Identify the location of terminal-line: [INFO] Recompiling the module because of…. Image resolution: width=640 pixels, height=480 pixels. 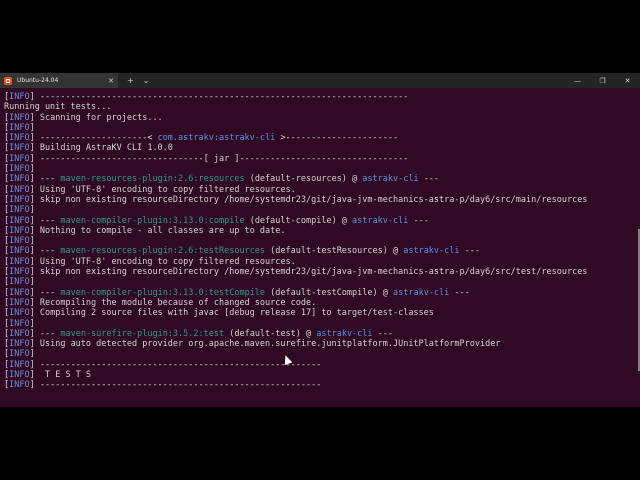
(318, 303).